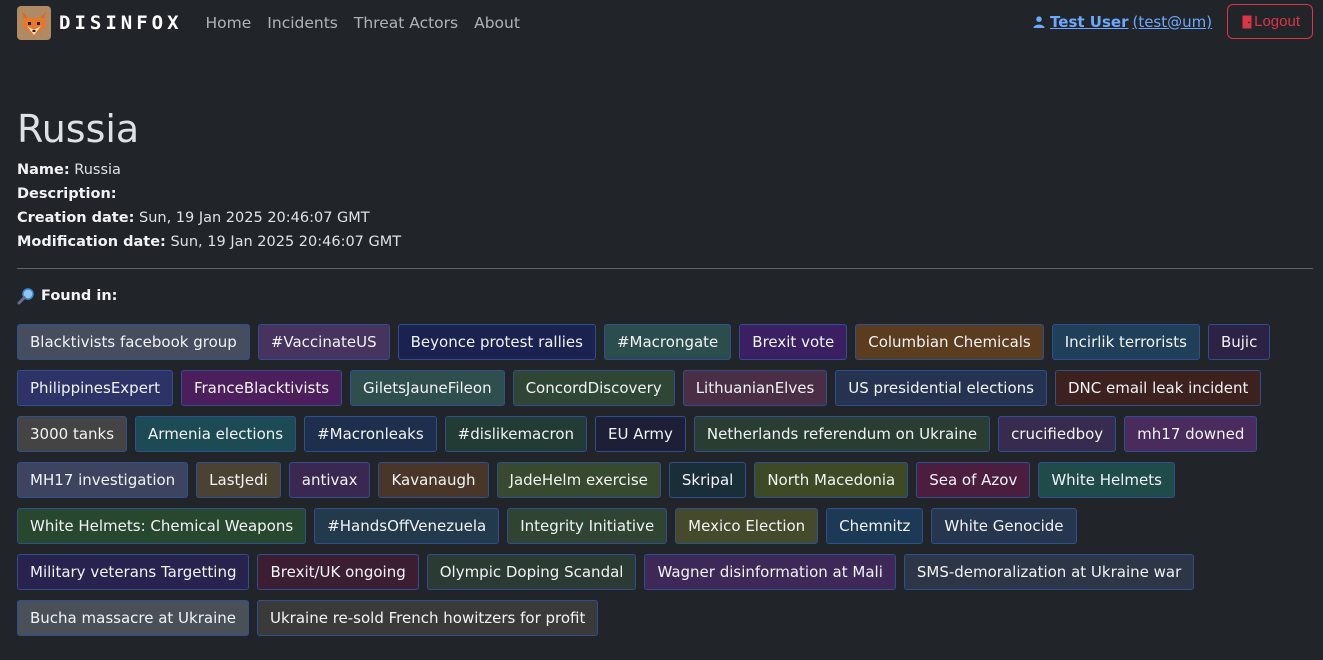 The width and height of the screenshot is (1323, 660). What do you see at coordinates (497, 23) in the screenshot?
I see `nav-about: About` at bounding box center [497, 23].